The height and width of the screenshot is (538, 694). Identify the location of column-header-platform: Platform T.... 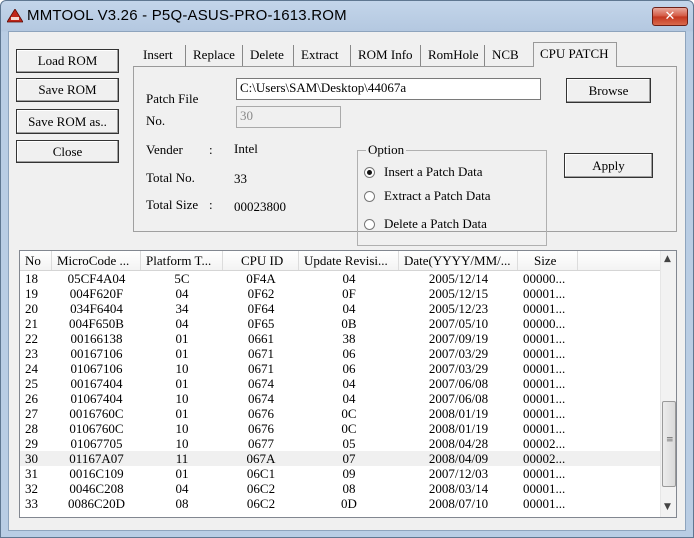
(182, 260).